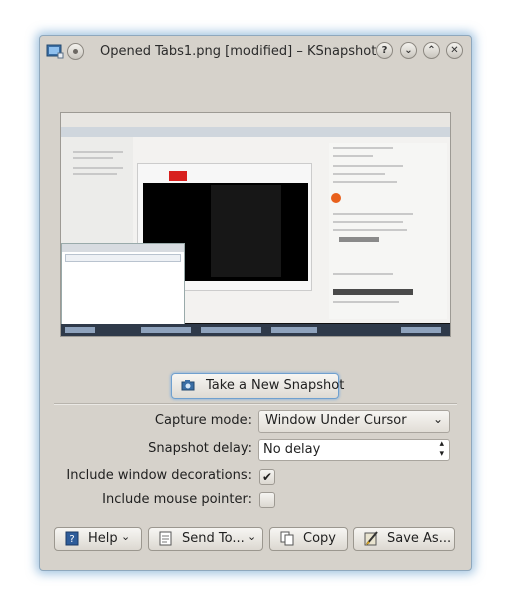 This screenshot has width=508, height=606. Describe the element at coordinates (384, 50) in the screenshot. I see `help-title-button: ?` at that location.